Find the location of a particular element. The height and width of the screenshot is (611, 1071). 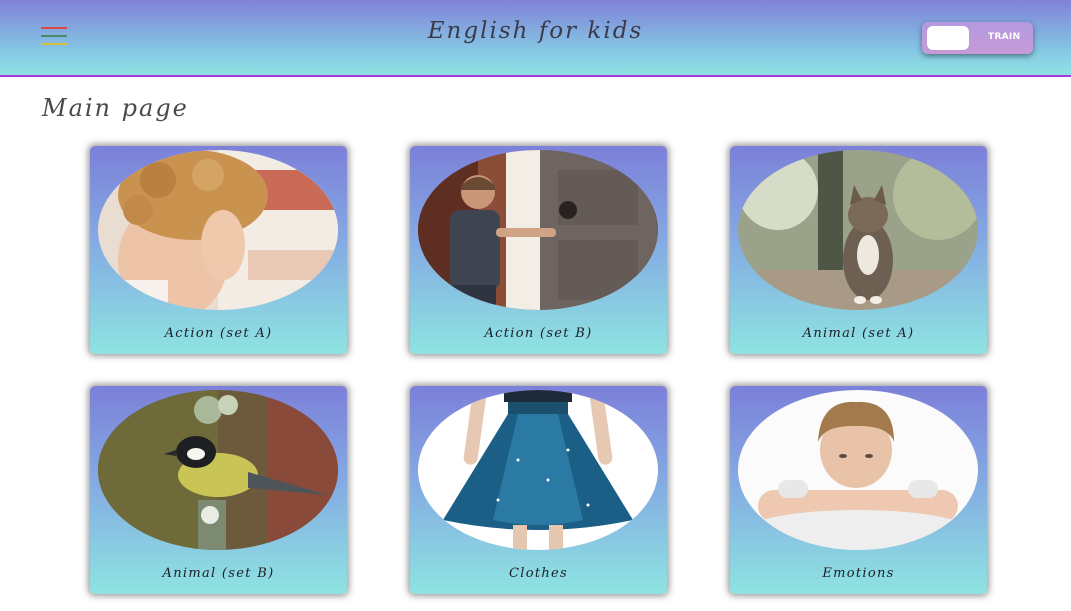

category-card-action-set-b: Action (set B) is located at coordinates (538, 250).